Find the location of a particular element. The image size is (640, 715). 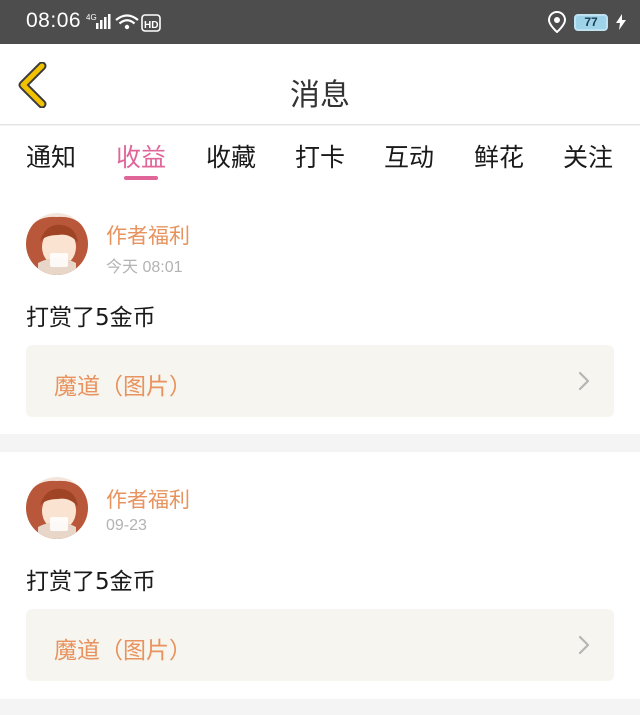

page-title: 消息 is located at coordinates (320, 95).